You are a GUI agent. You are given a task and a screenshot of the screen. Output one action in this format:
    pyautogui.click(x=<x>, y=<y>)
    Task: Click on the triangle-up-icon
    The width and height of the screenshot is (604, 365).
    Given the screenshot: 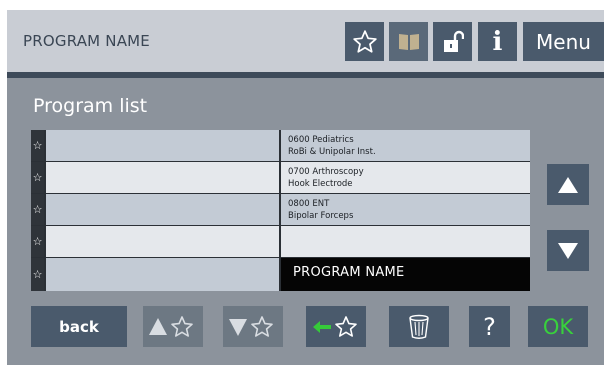 What is the action you would take?
    pyautogui.click(x=568, y=184)
    